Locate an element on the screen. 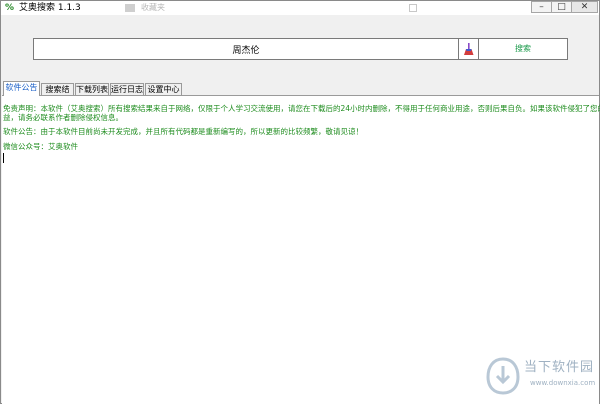  folder-icon is located at coordinates (130, 8).